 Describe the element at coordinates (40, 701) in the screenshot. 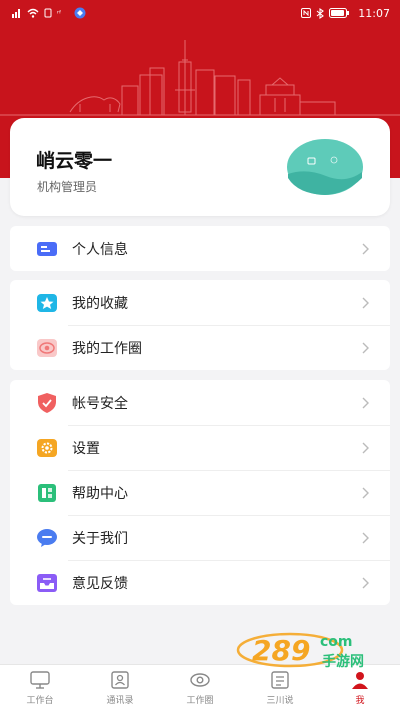

I see `tab-label: 工作台` at that location.